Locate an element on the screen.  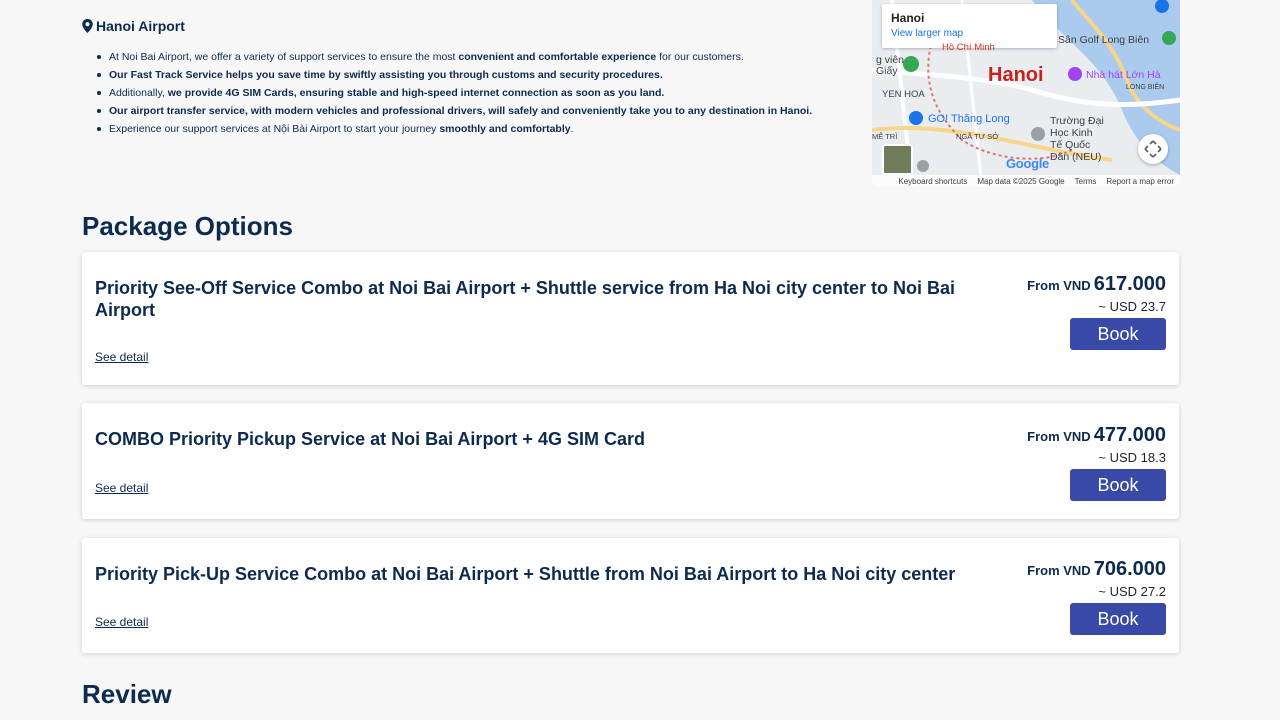
price-line: From VND 706.000 is located at coordinates (1076, 569).